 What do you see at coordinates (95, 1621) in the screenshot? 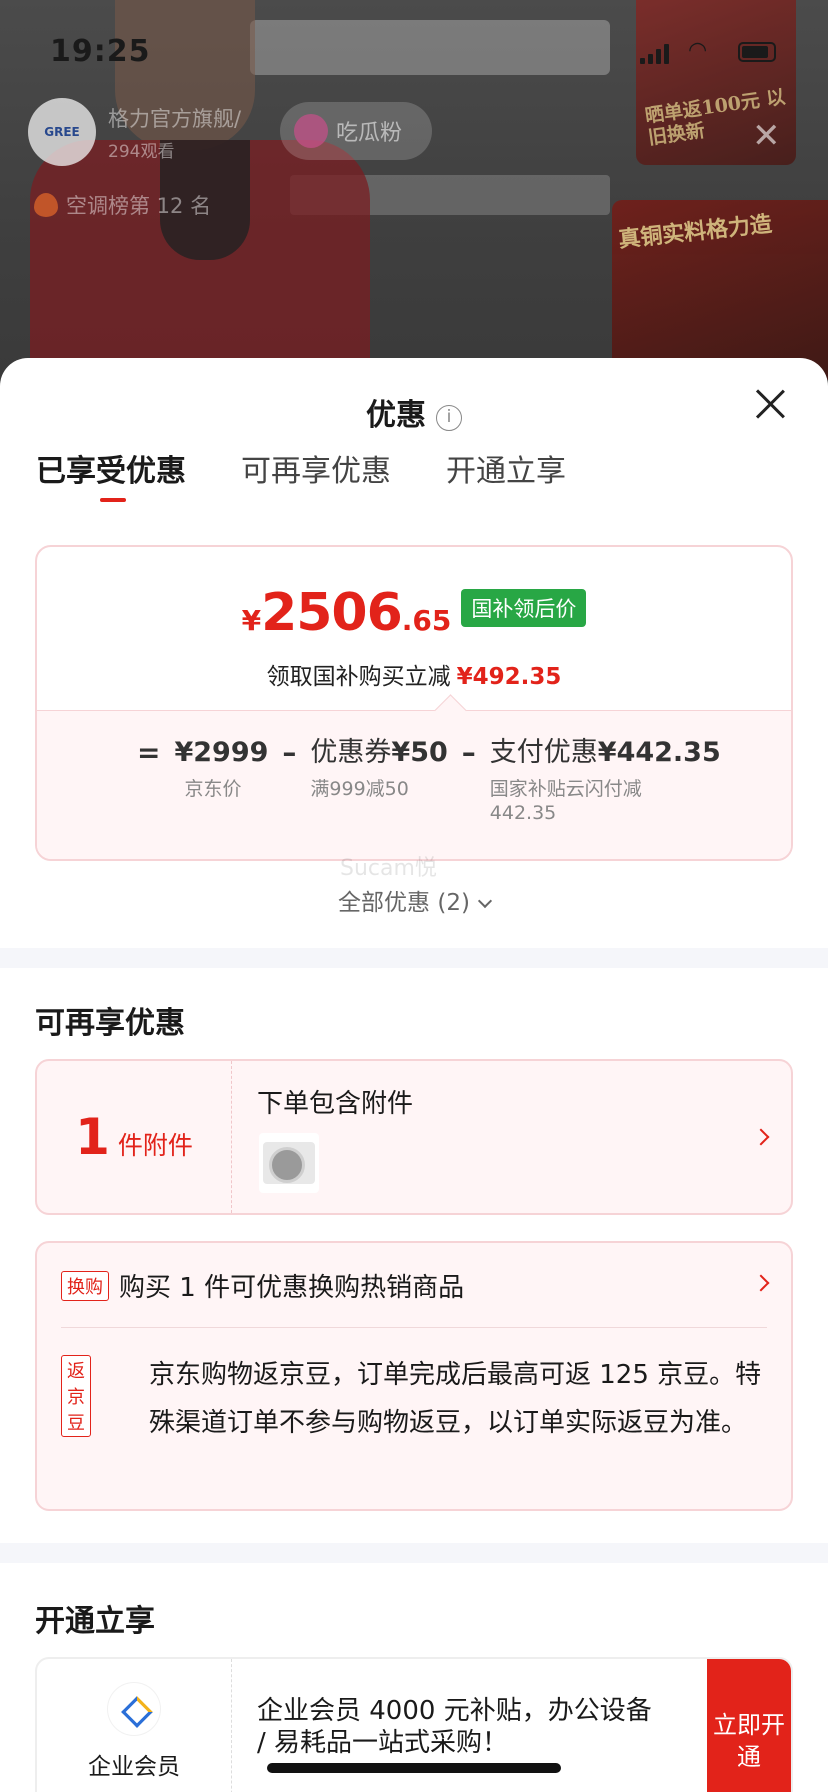
I see `section-title-open: 开通立享` at bounding box center [95, 1621].